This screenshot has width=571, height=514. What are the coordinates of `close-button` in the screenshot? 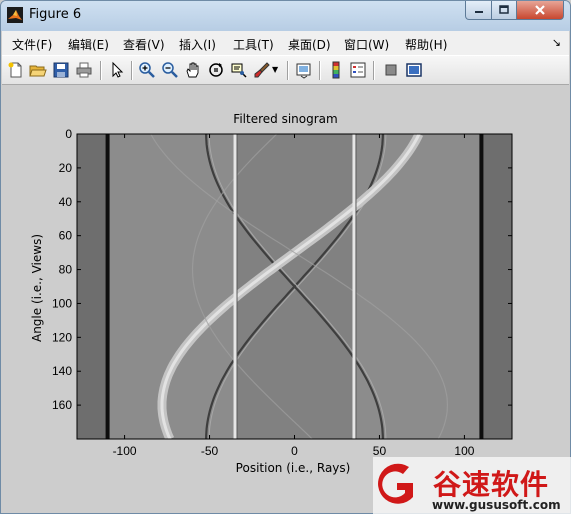 It's located at (540, 10).